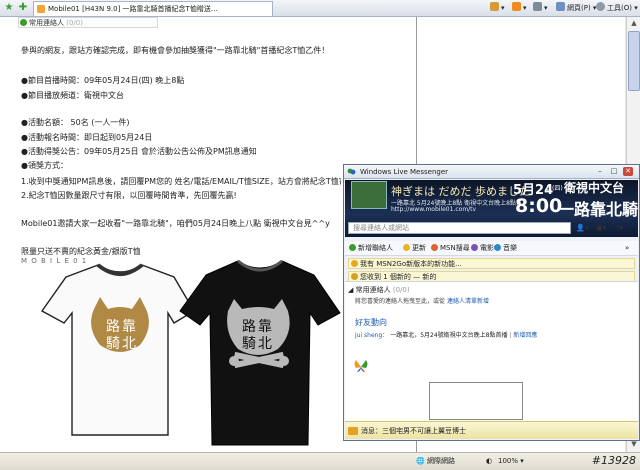  What do you see at coordinates (369, 195) in the screenshot?
I see `user-avatar` at bounding box center [369, 195].